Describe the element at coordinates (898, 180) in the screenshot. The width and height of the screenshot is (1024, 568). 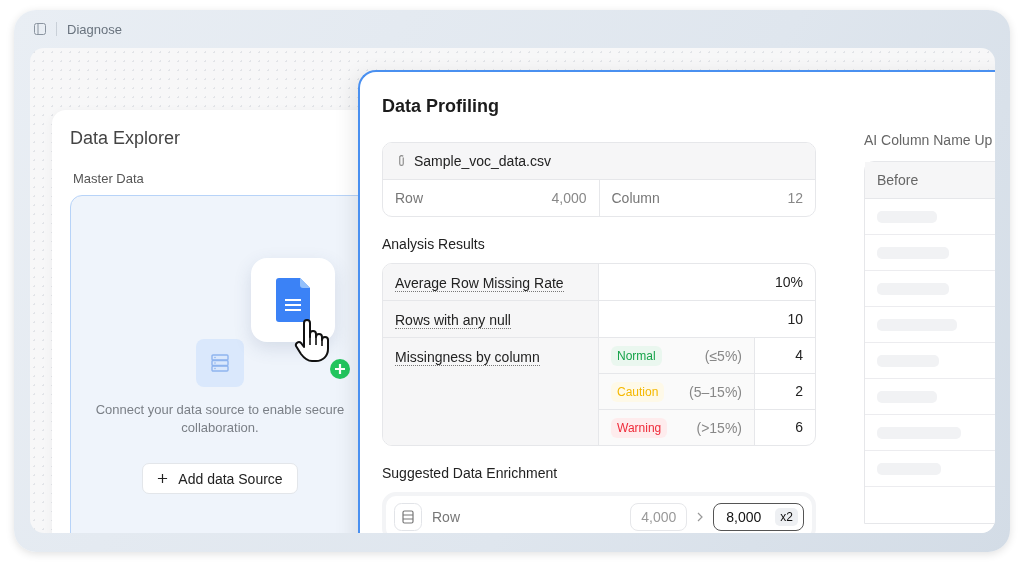
I see `column-header: Before` at that location.